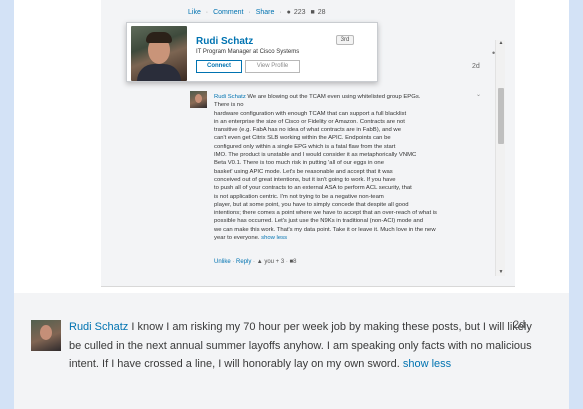 The height and width of the screenshot is (409, 583). I want to click on page-edge-right, so click(576, 204).